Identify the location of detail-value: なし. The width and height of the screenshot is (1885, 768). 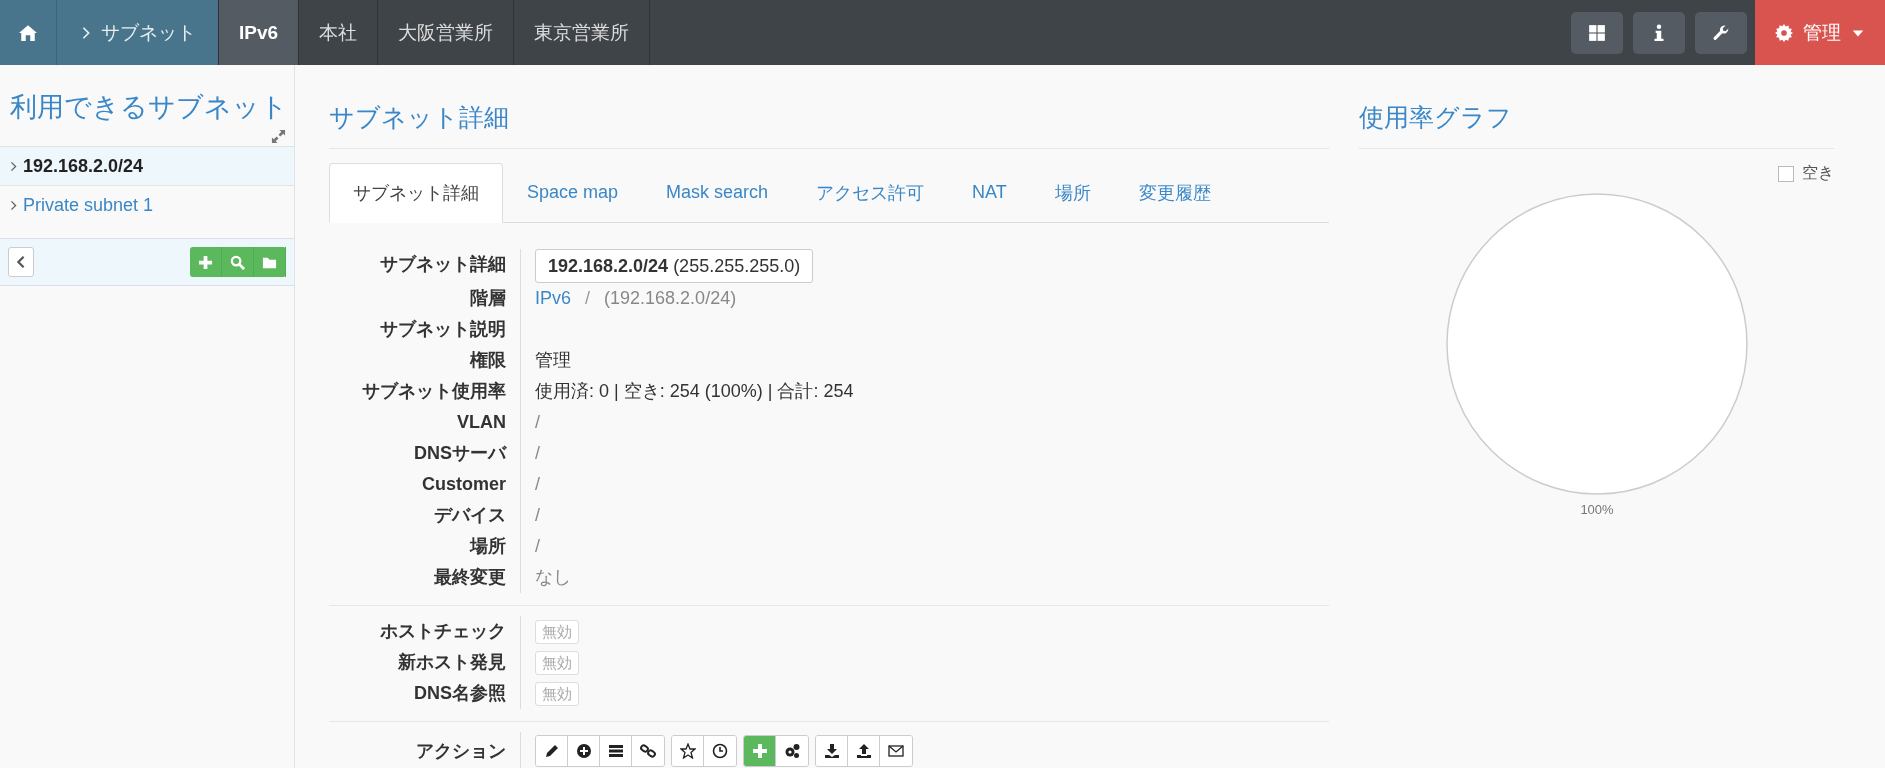
(553, 577).